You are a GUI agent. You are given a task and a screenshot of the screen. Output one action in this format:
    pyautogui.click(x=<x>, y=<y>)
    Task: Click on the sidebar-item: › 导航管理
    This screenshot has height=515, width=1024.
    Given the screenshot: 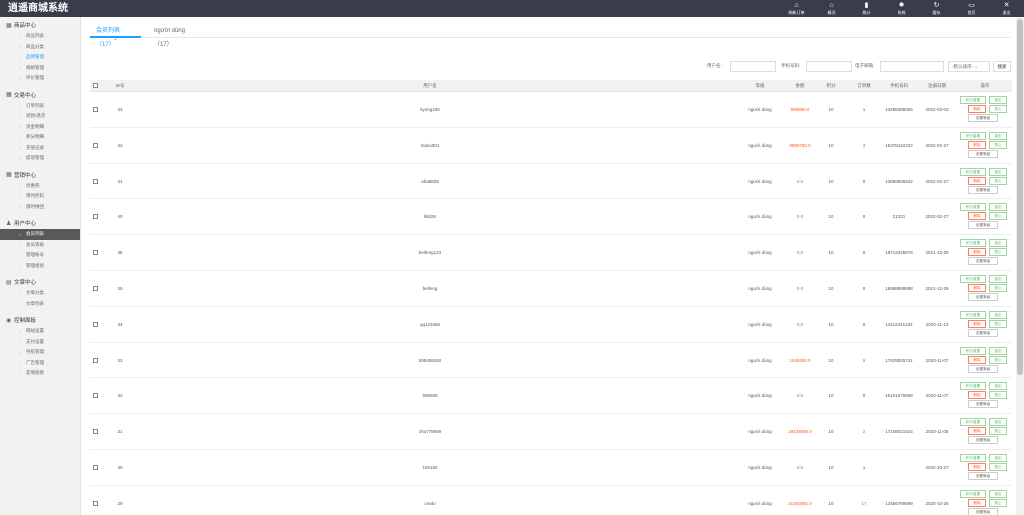 What is the action you would take?
    pyautogui.click(x=40, y=352)
    